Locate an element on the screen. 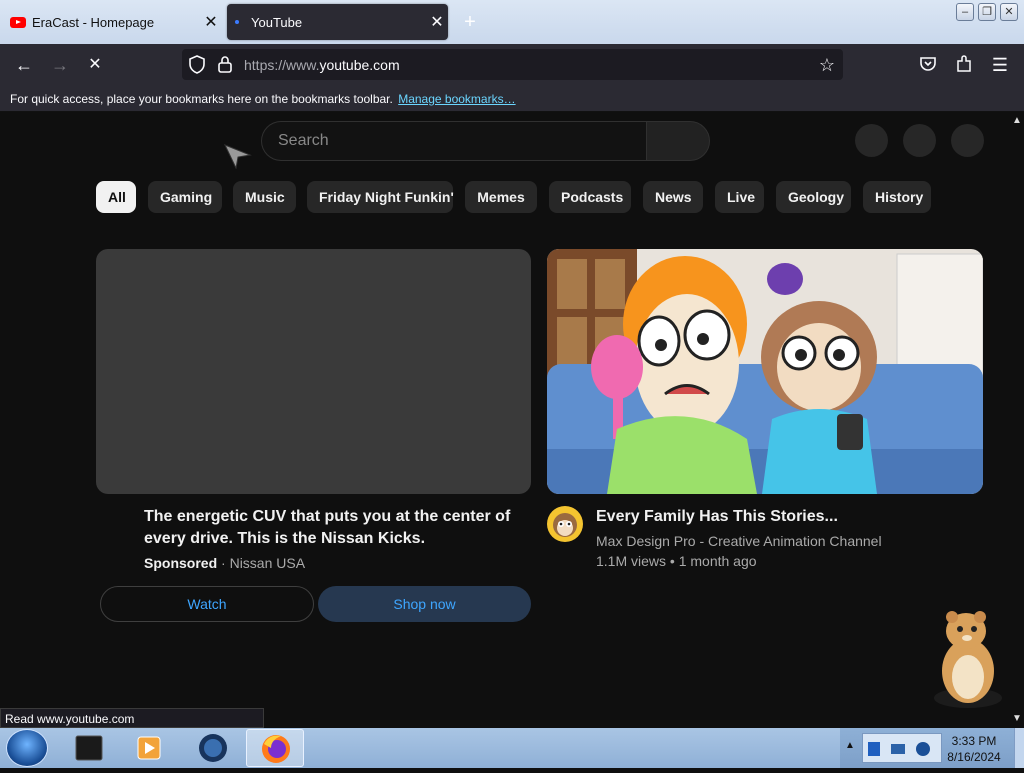 This screenshot has width=1024, height=773. shop-now-button: Shop now is located at coordinates (424, 604).